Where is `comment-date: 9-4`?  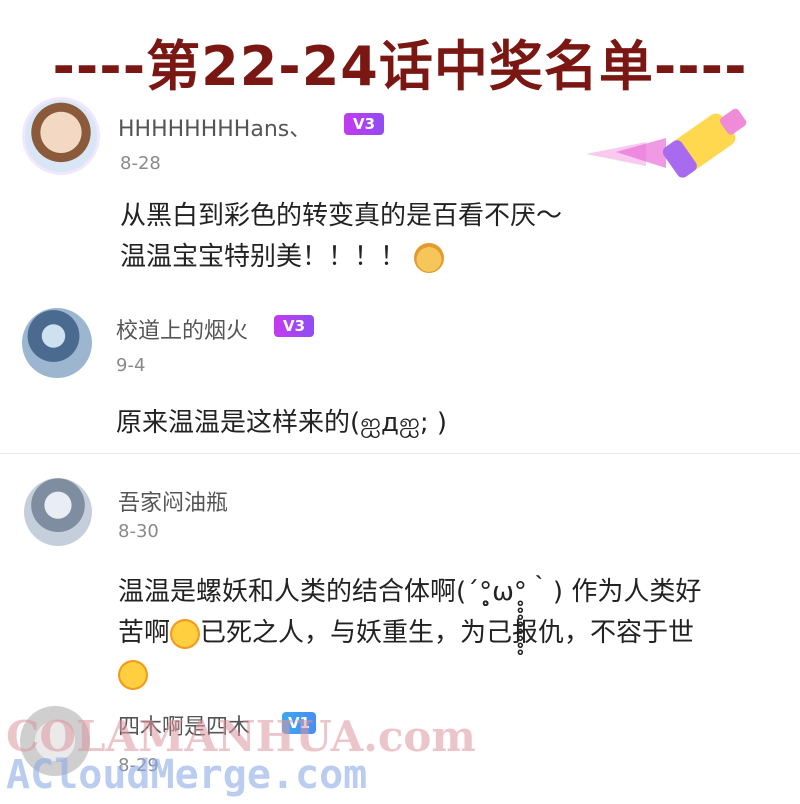 comment-date: 9-4 is located at coordinates (131, 365).